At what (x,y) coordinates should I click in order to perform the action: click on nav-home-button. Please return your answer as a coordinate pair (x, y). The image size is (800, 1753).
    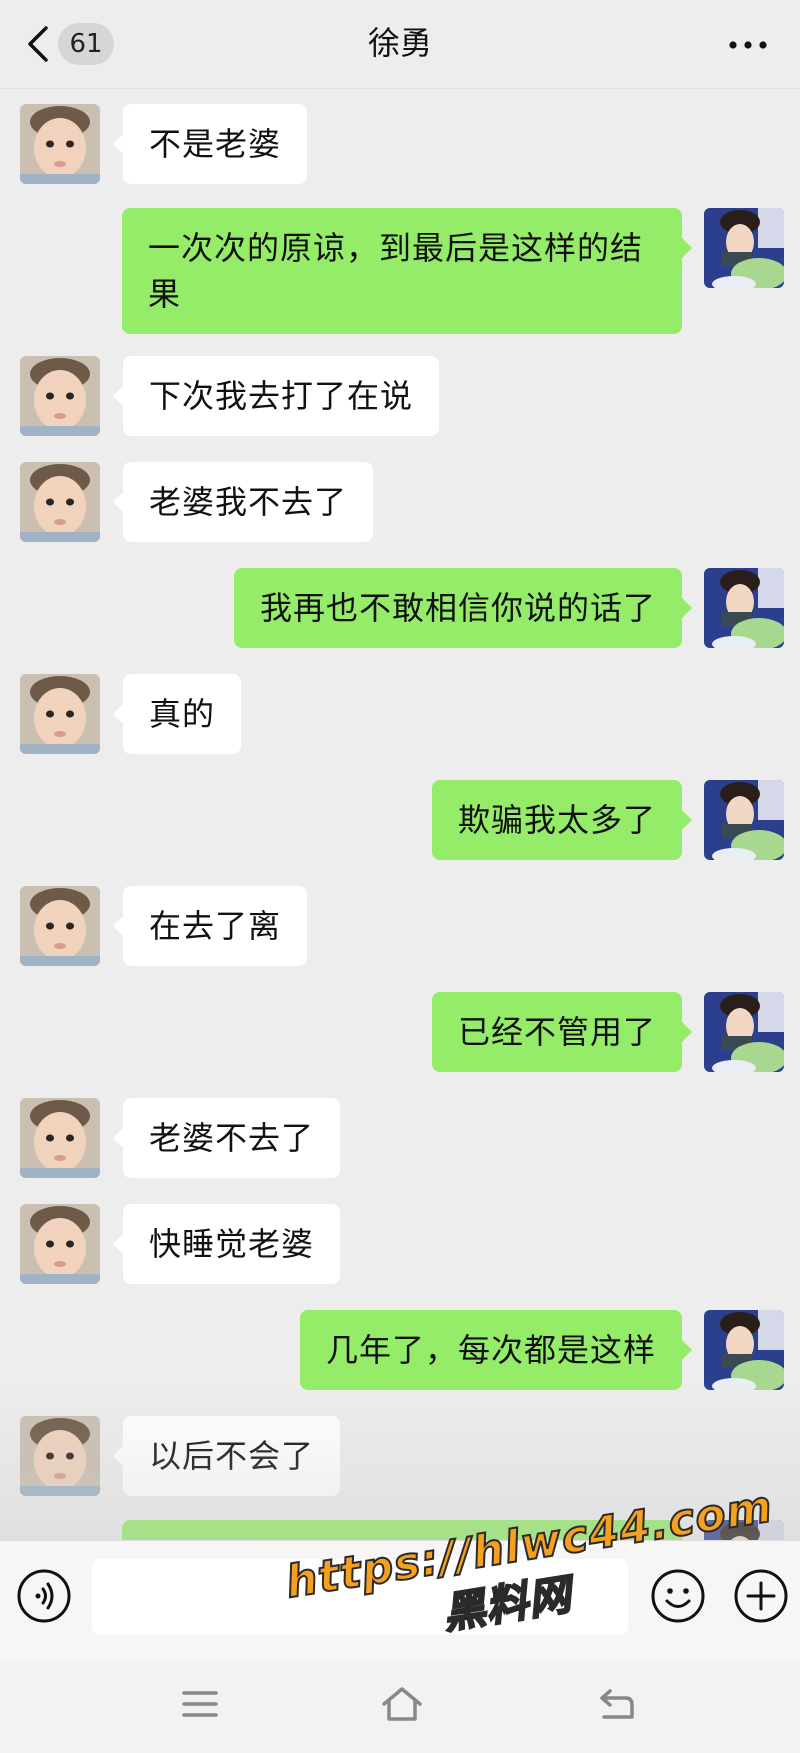
    Looking at the image, I should click on (402, 1706).